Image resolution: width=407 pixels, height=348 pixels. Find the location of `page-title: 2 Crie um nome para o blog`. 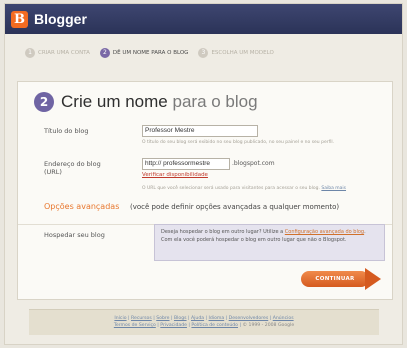

page-title: 2 Crie um nome para o blog is located at coordinates (146, 102).